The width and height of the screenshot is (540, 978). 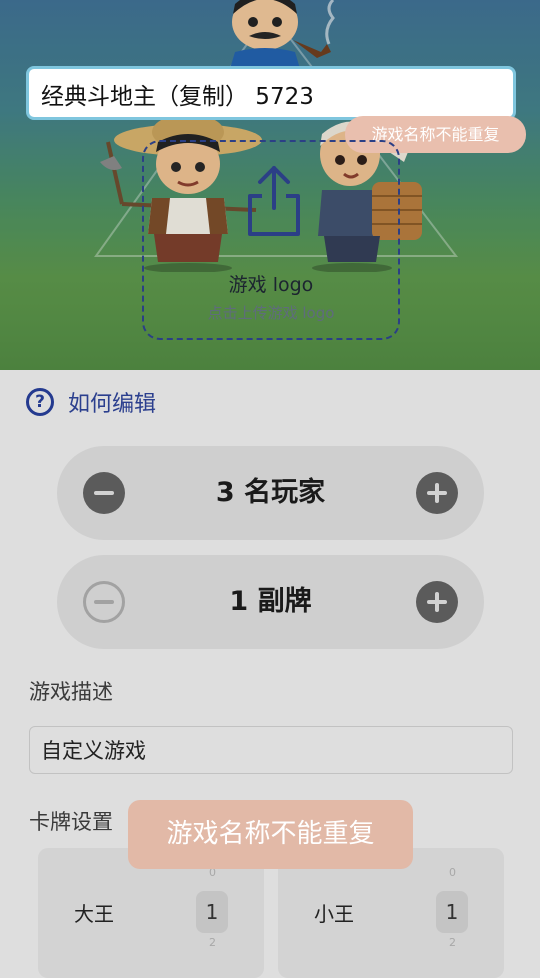 What do you see at coordinates (274, 201) in the screenshot?
I see `upload-icon` at bounding box center [274, 201].